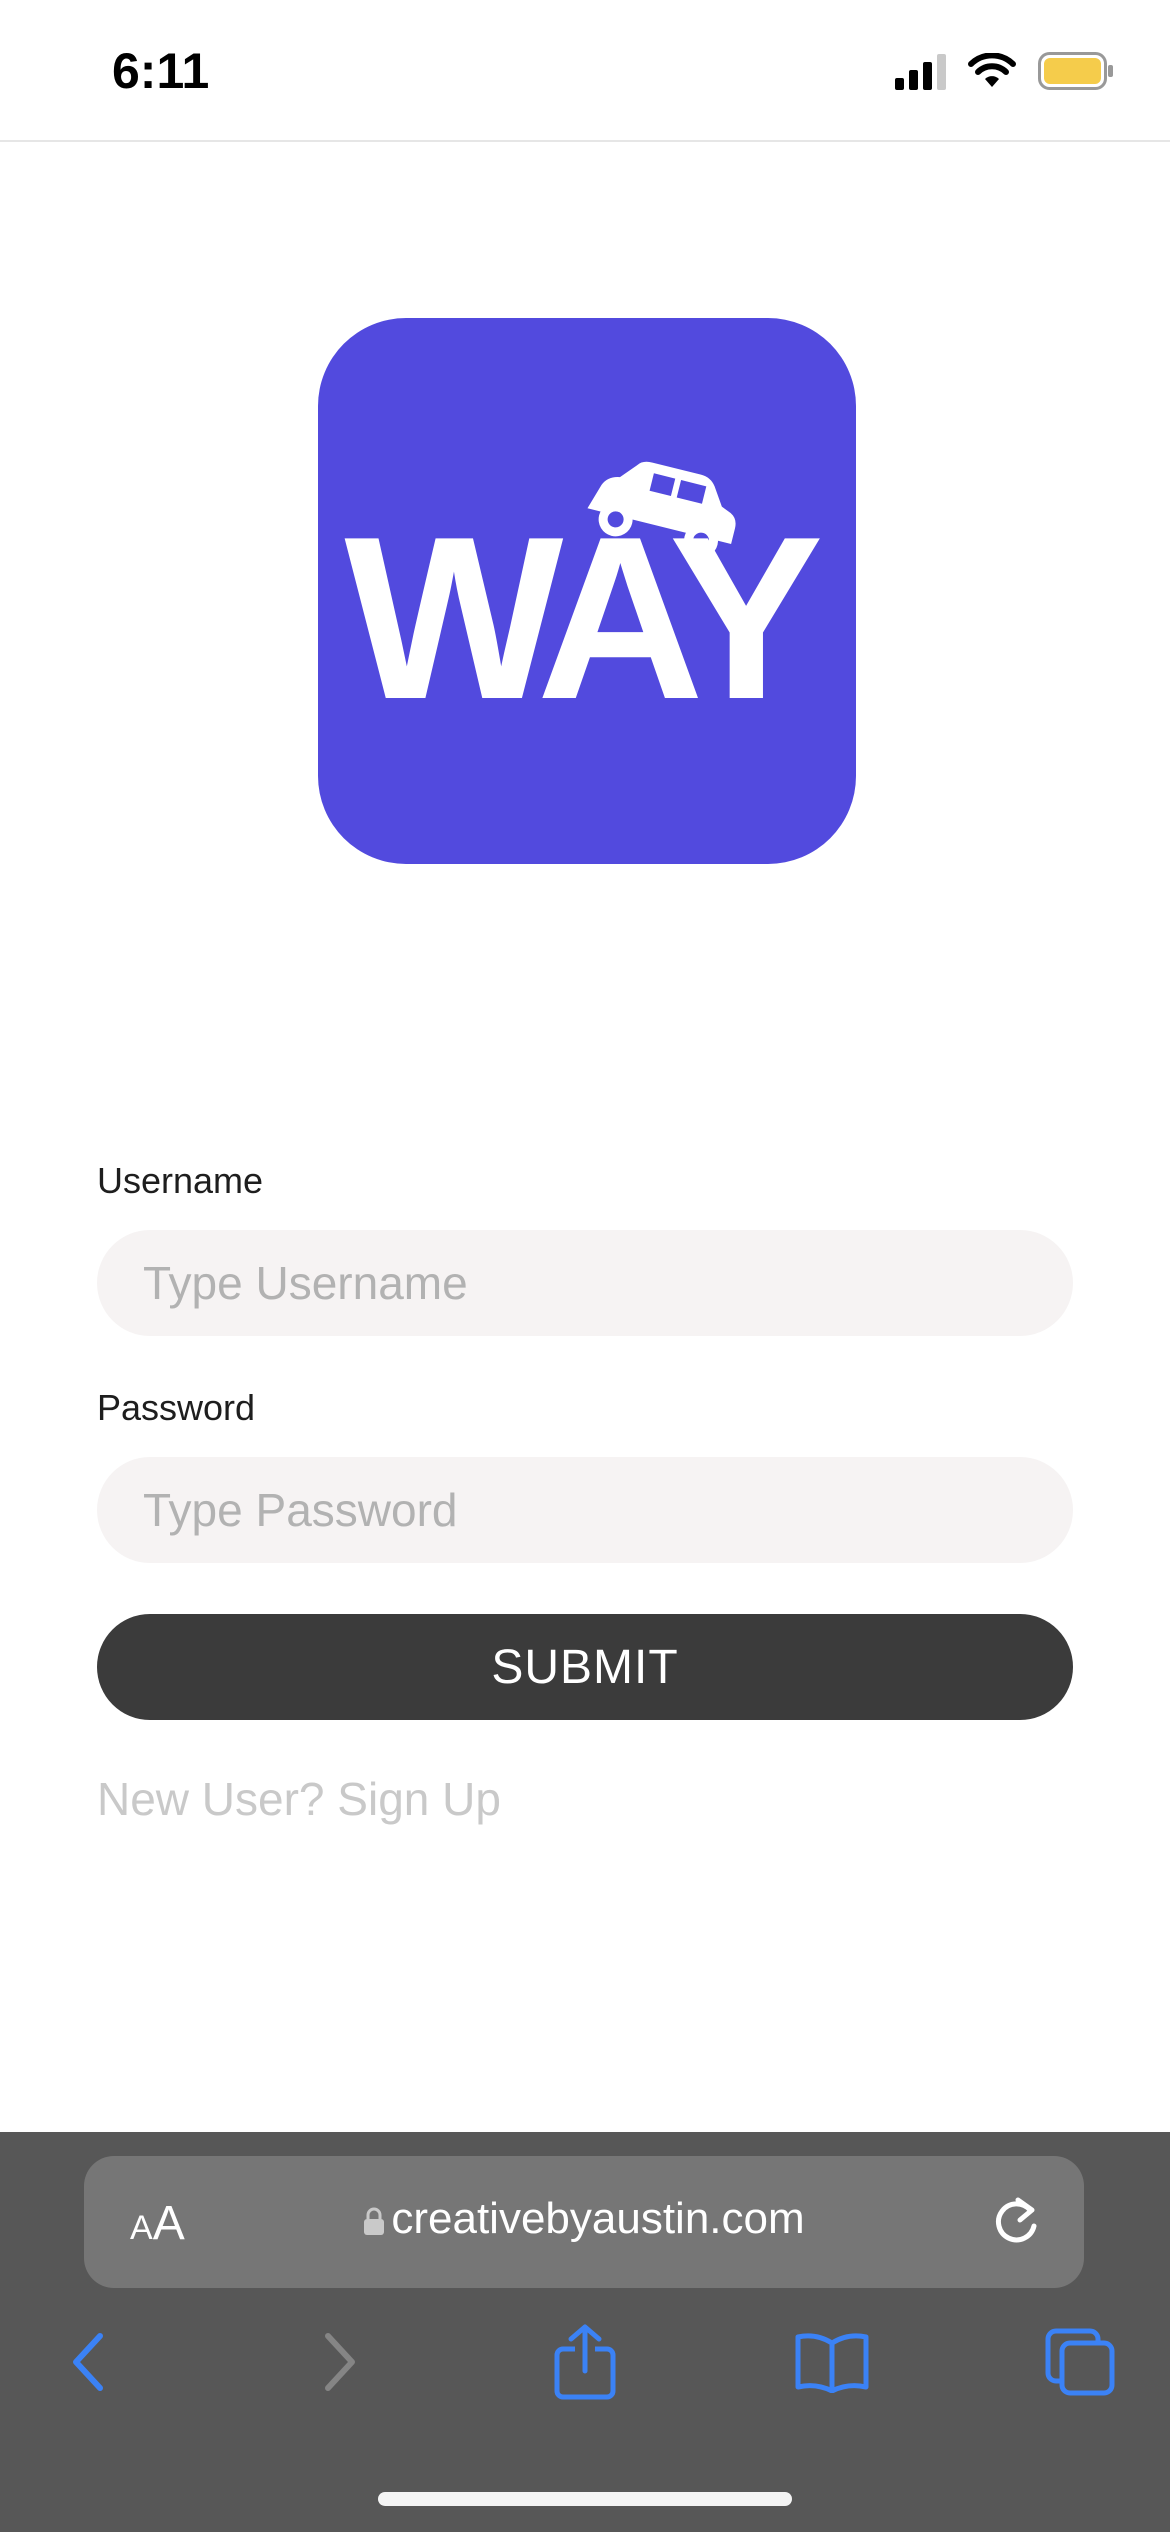  I want to click on wifi-icon, so click(992, 70).